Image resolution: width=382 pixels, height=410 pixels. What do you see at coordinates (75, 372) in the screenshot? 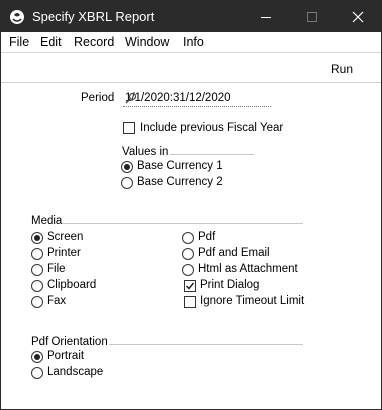
I see `landscape-label: Landscape` at bounding box center [75, 372].